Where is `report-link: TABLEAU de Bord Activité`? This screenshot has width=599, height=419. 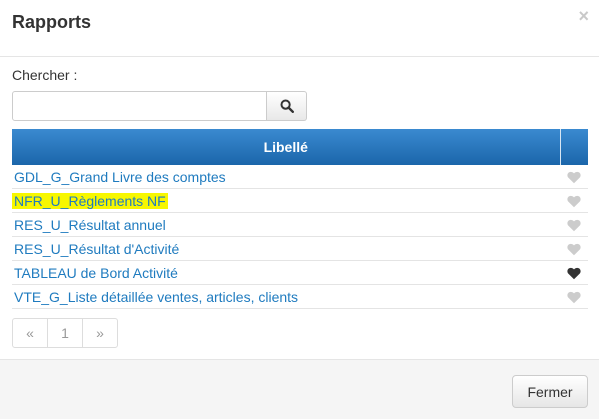 report-link: TABLEAU de Bord Activité is located at coordinates (96, 273).